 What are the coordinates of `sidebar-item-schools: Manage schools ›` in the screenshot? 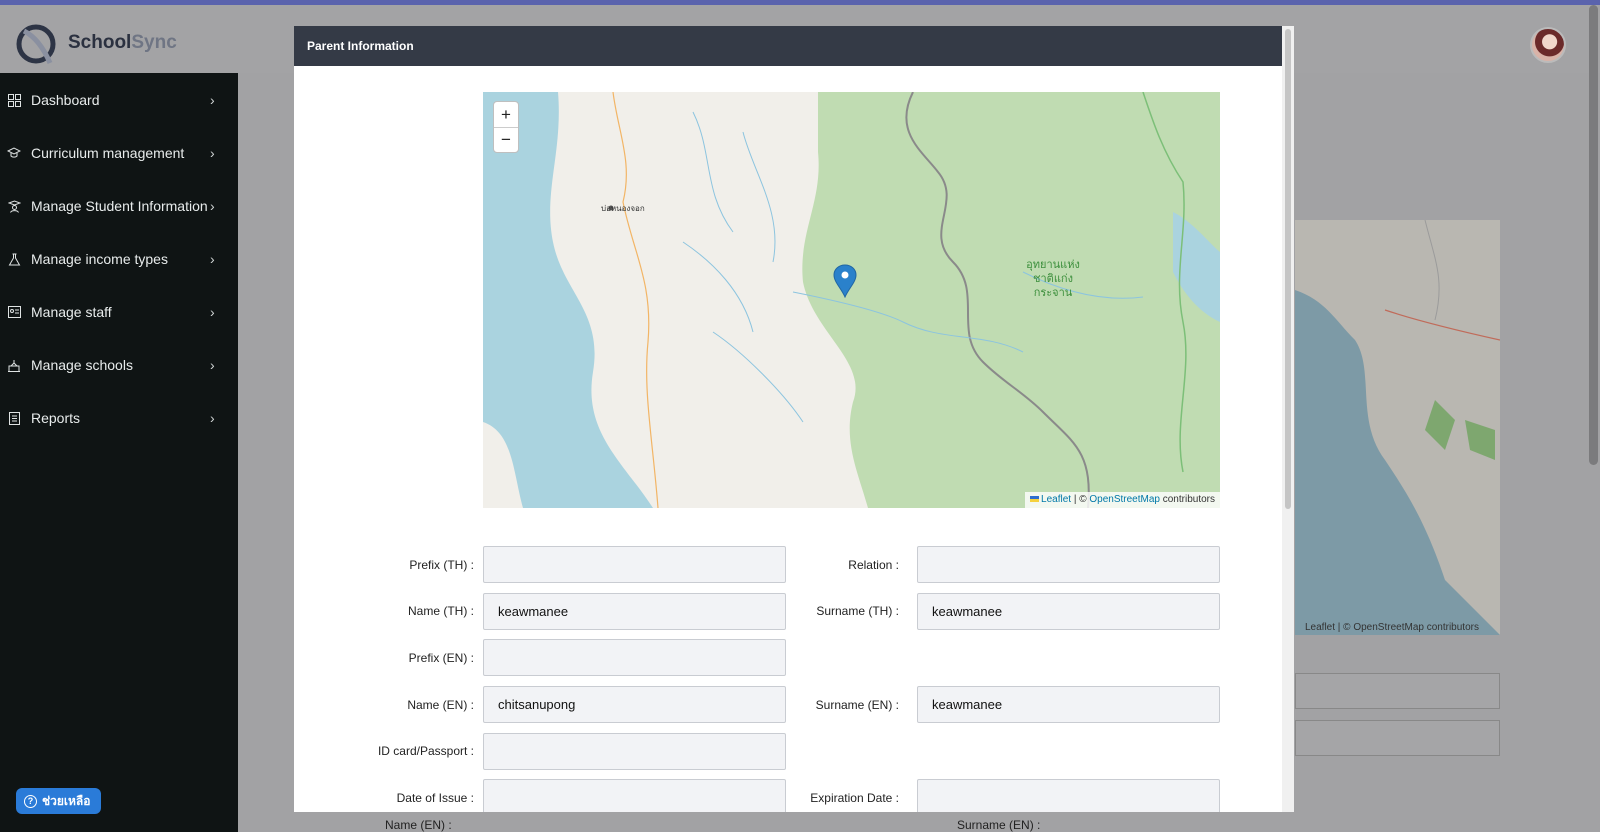 It's located at (119, 365).